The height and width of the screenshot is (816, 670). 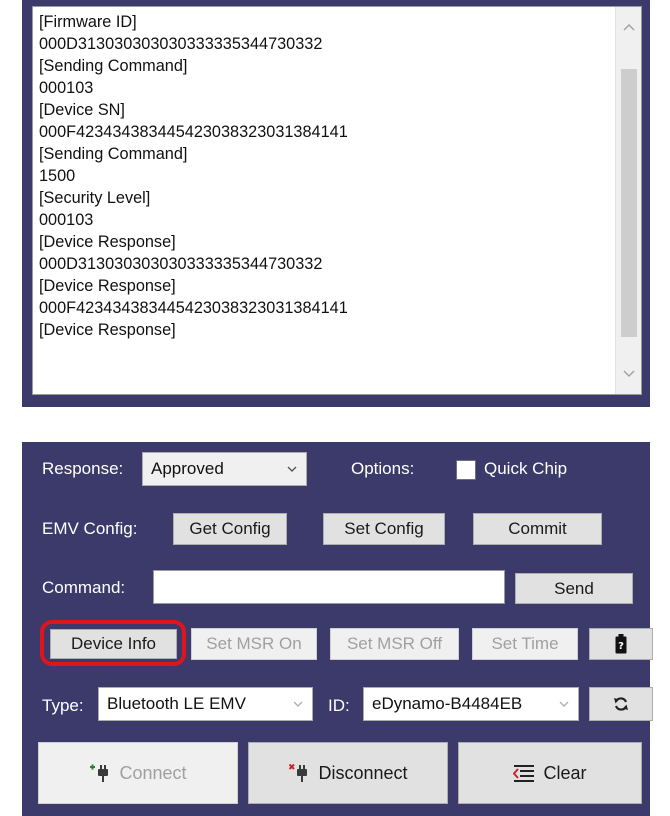 I want to click on refresh-icon, so click(x=621, y=704).